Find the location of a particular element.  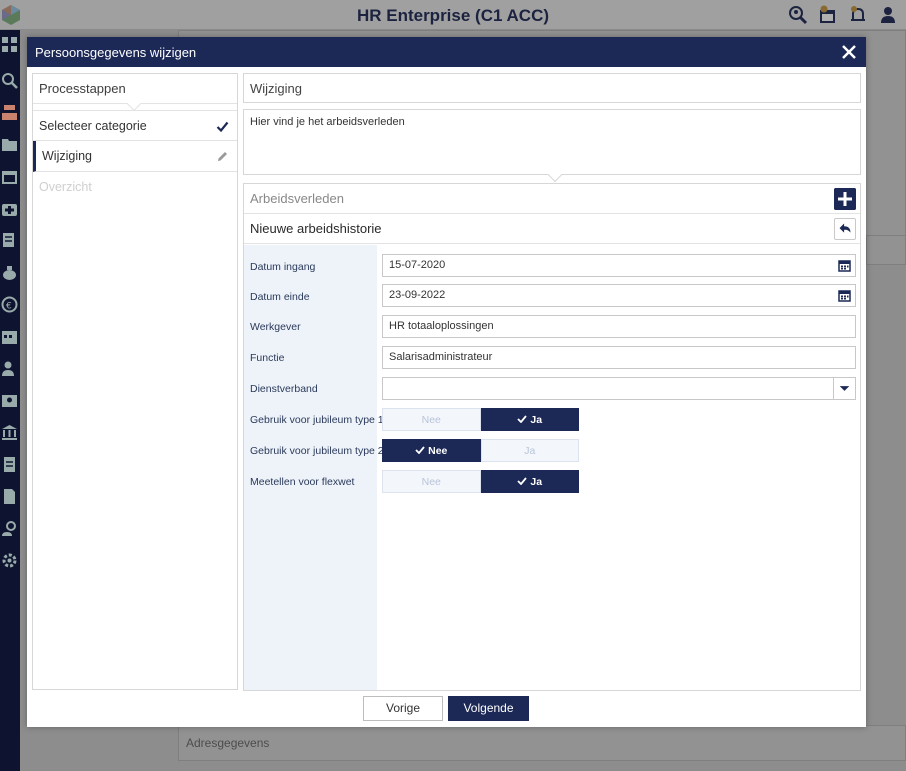

flexwet-toggle: Nee Ja is located at coordinates (480, 481).